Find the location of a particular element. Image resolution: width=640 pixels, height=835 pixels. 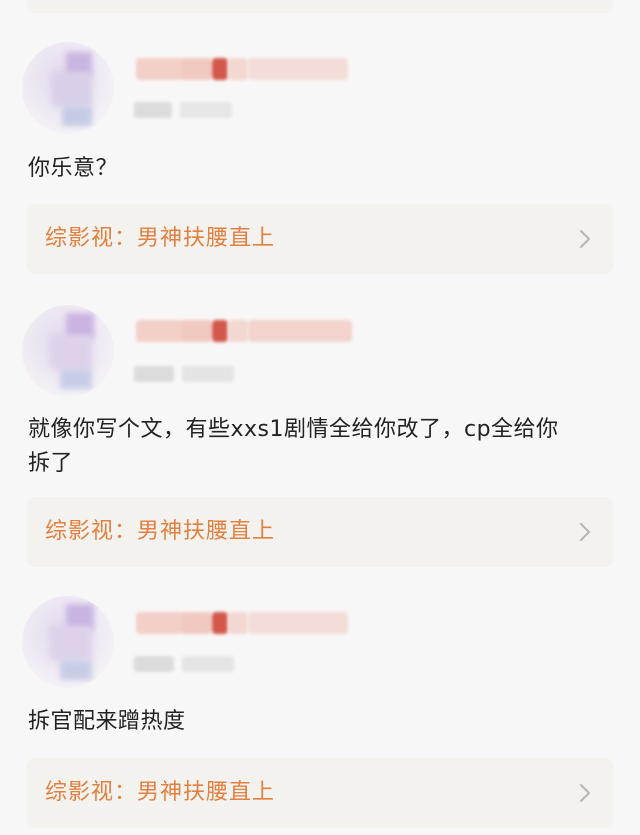

comment-text: 你乐意？ is located at coordinates (73, 168).